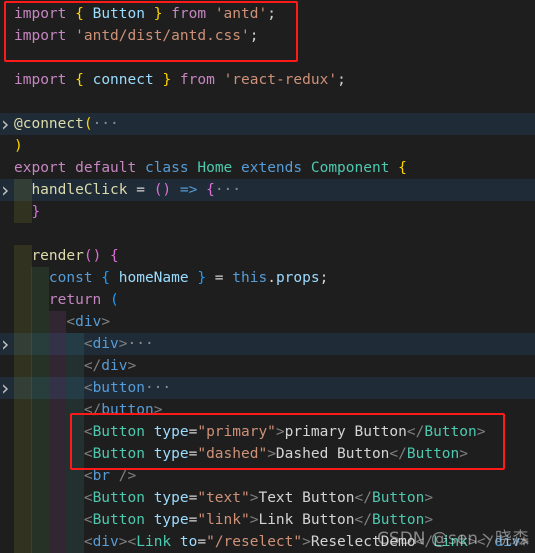 The image size is (535, 553). Describe the element at coordinates (267, 322) in the screenshot. I see `code-line: <div>` at that location.